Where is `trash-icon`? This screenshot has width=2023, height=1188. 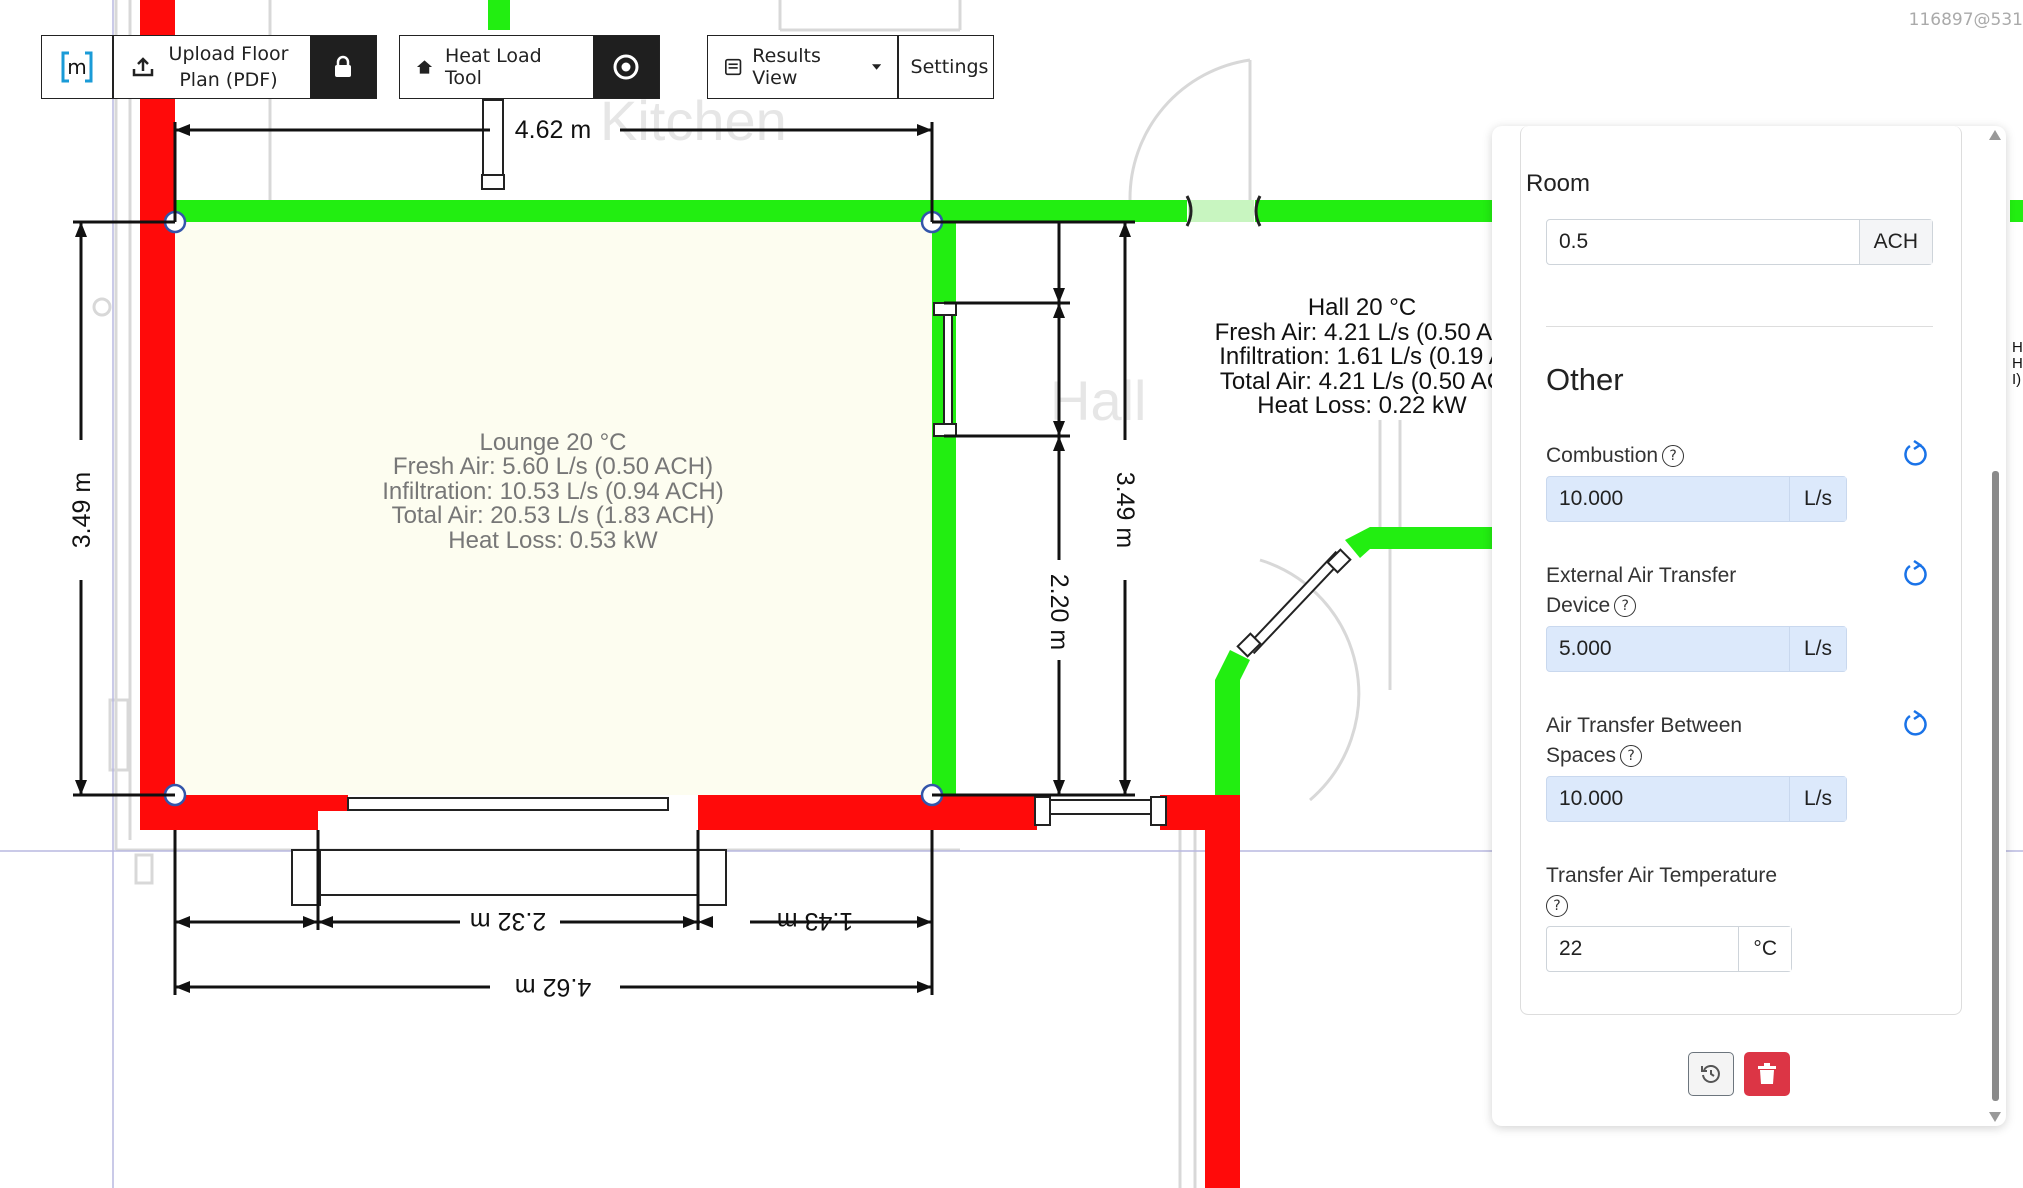
trash-icon is located at coordinates (1767, 1073).